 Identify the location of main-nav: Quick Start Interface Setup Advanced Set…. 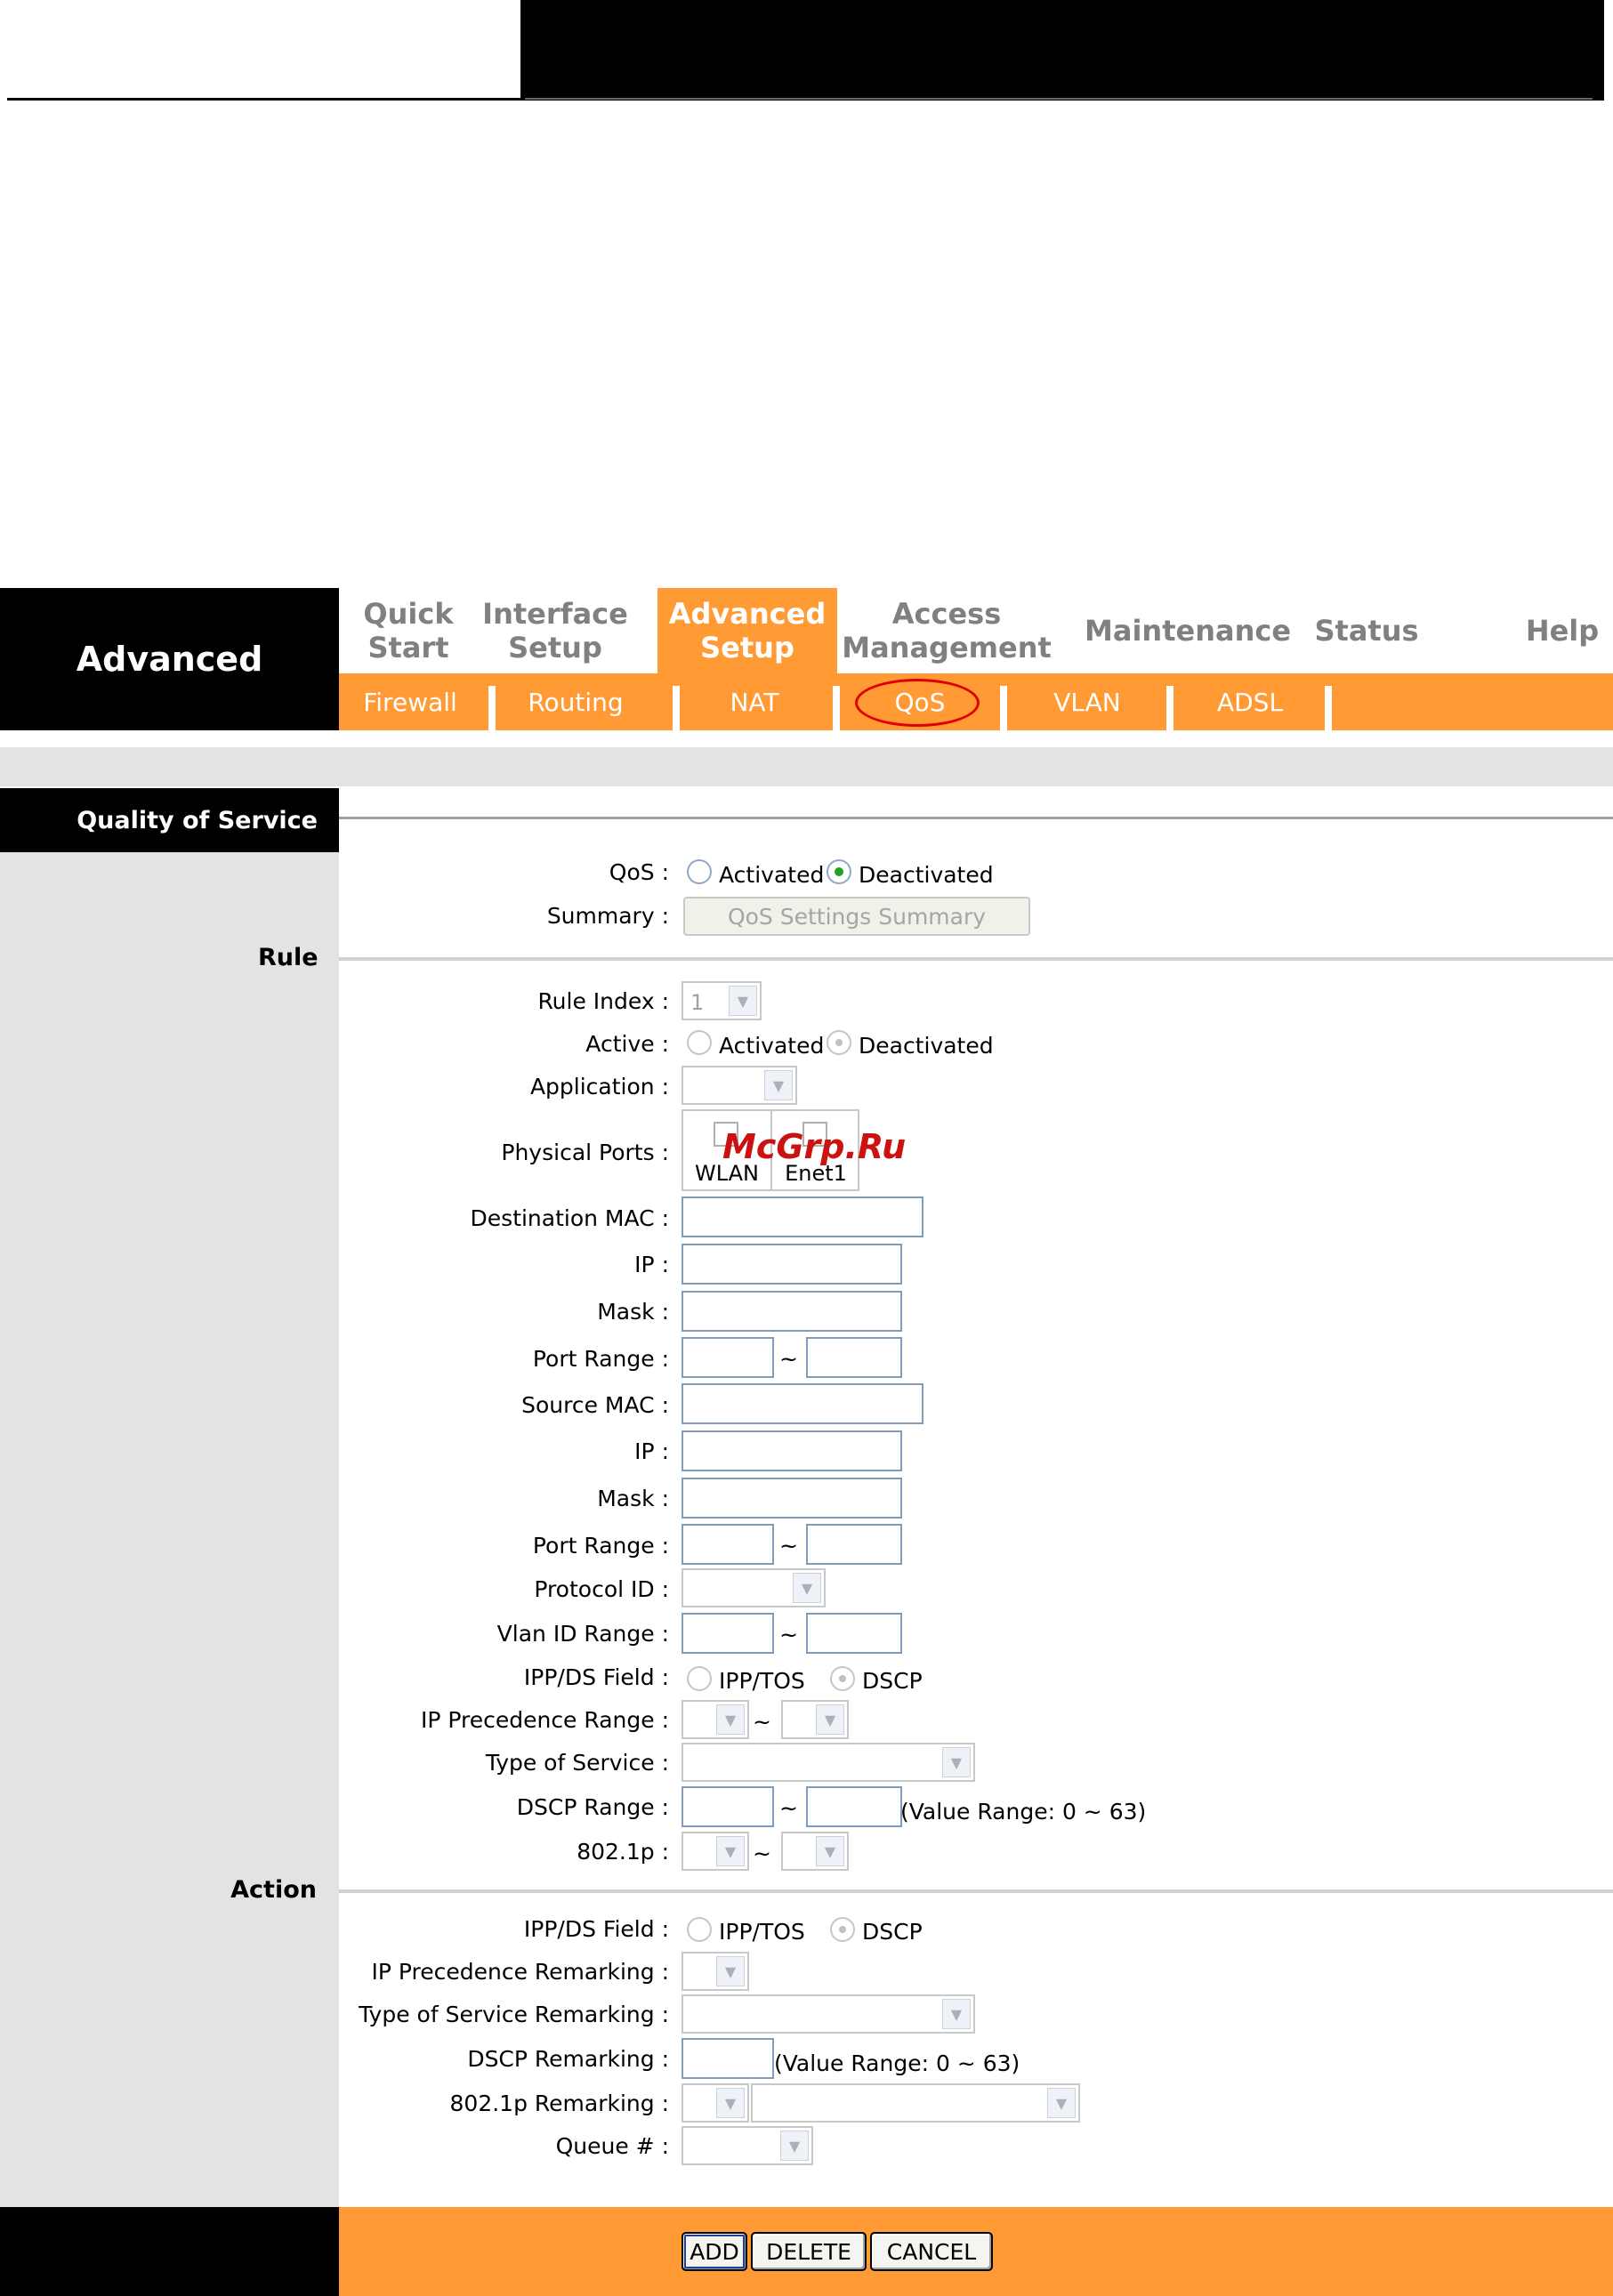
(976, 630).